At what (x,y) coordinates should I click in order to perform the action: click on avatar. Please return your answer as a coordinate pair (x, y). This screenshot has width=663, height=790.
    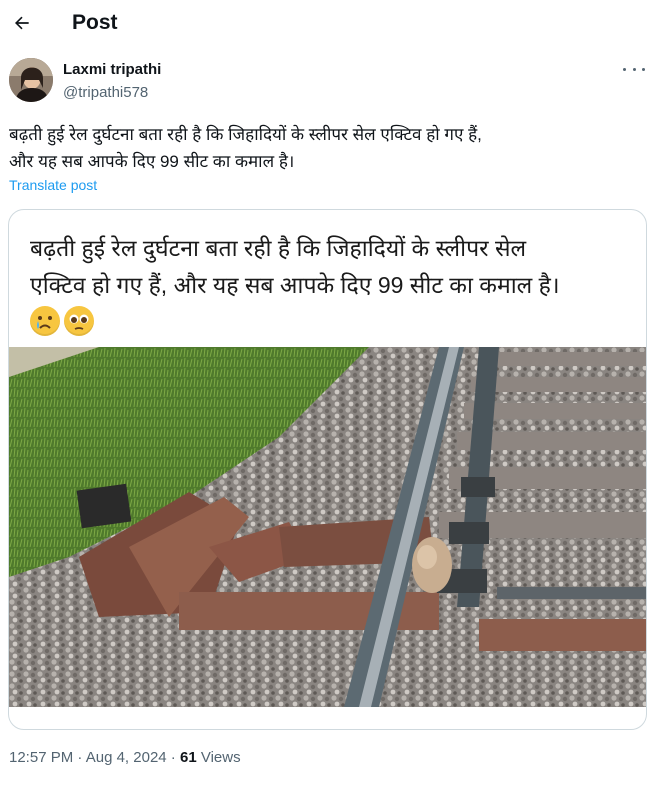
    Looking at the image, I should click on (31, 80).